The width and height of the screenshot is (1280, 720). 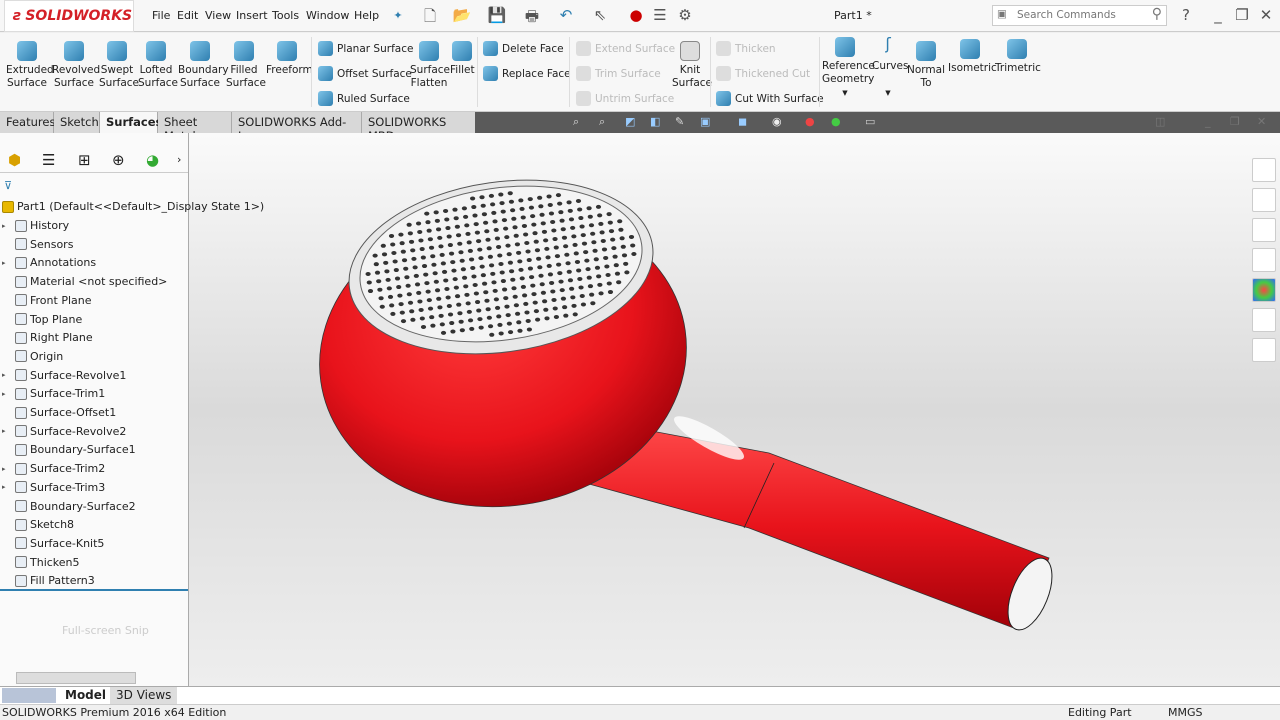 I want to click on menu-help: Help, so click(x=366, y=15).